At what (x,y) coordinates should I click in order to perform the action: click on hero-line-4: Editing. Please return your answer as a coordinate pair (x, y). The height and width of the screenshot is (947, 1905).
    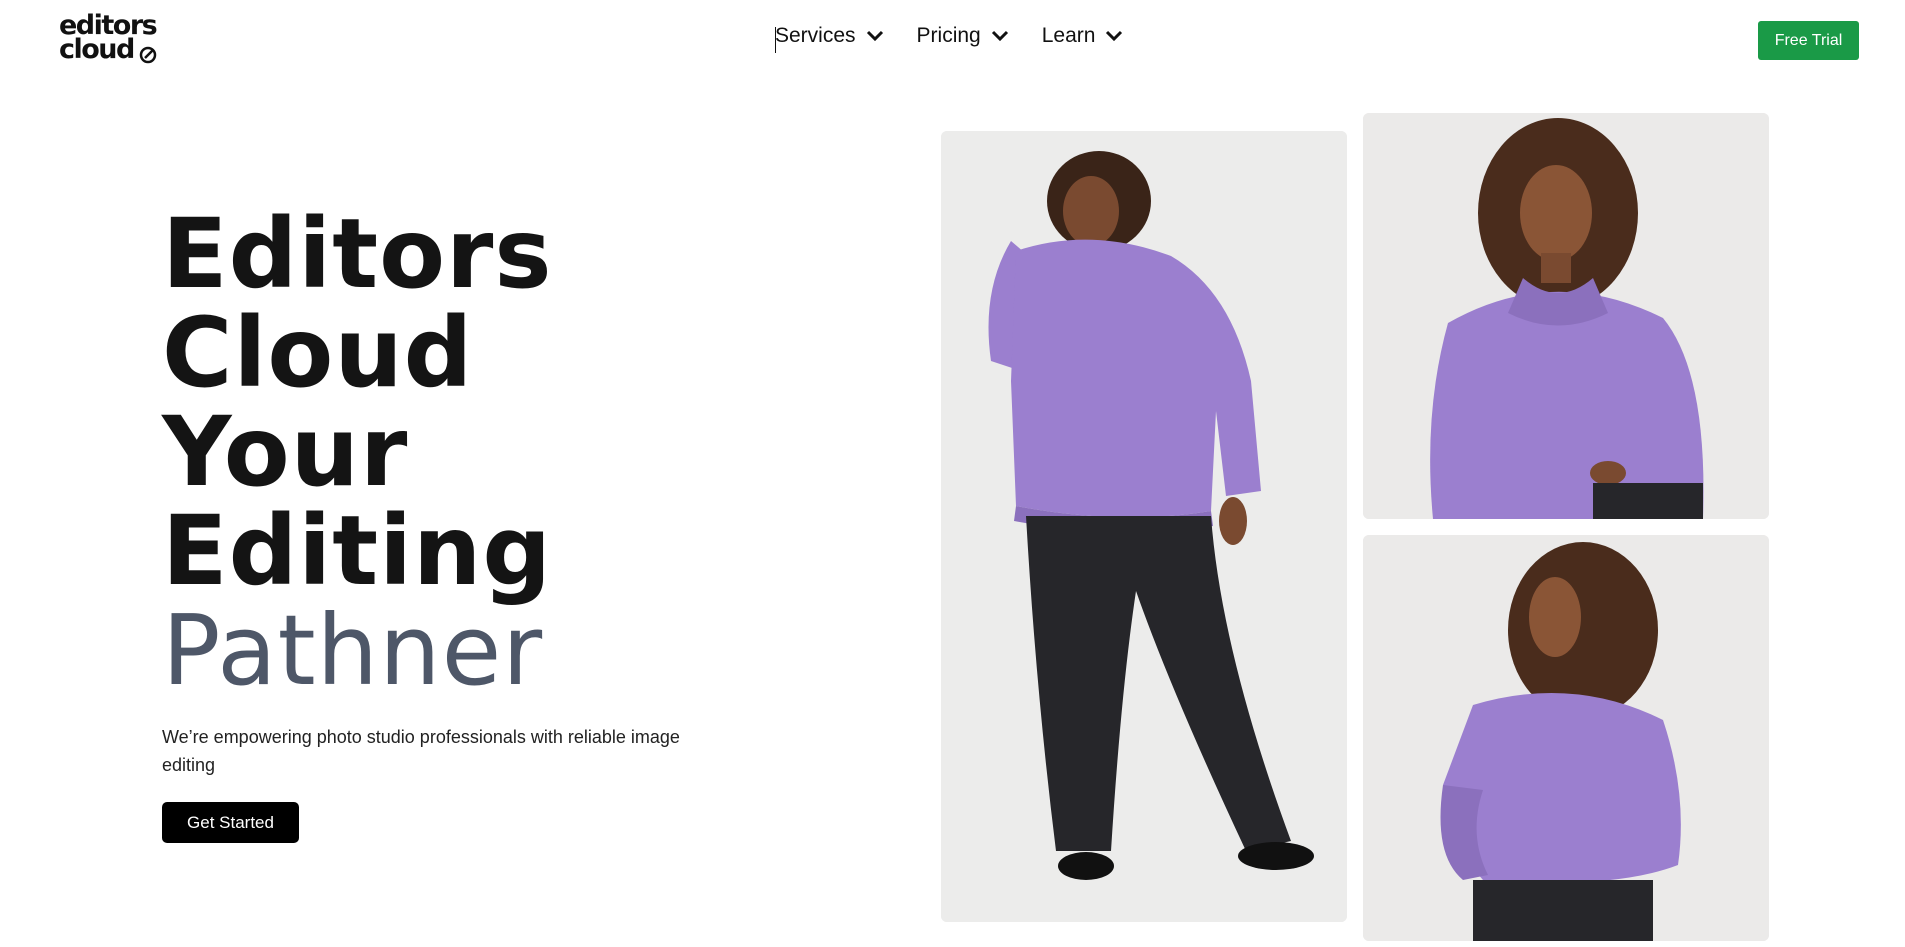
    Looking at the image, I should click on (357, 551).